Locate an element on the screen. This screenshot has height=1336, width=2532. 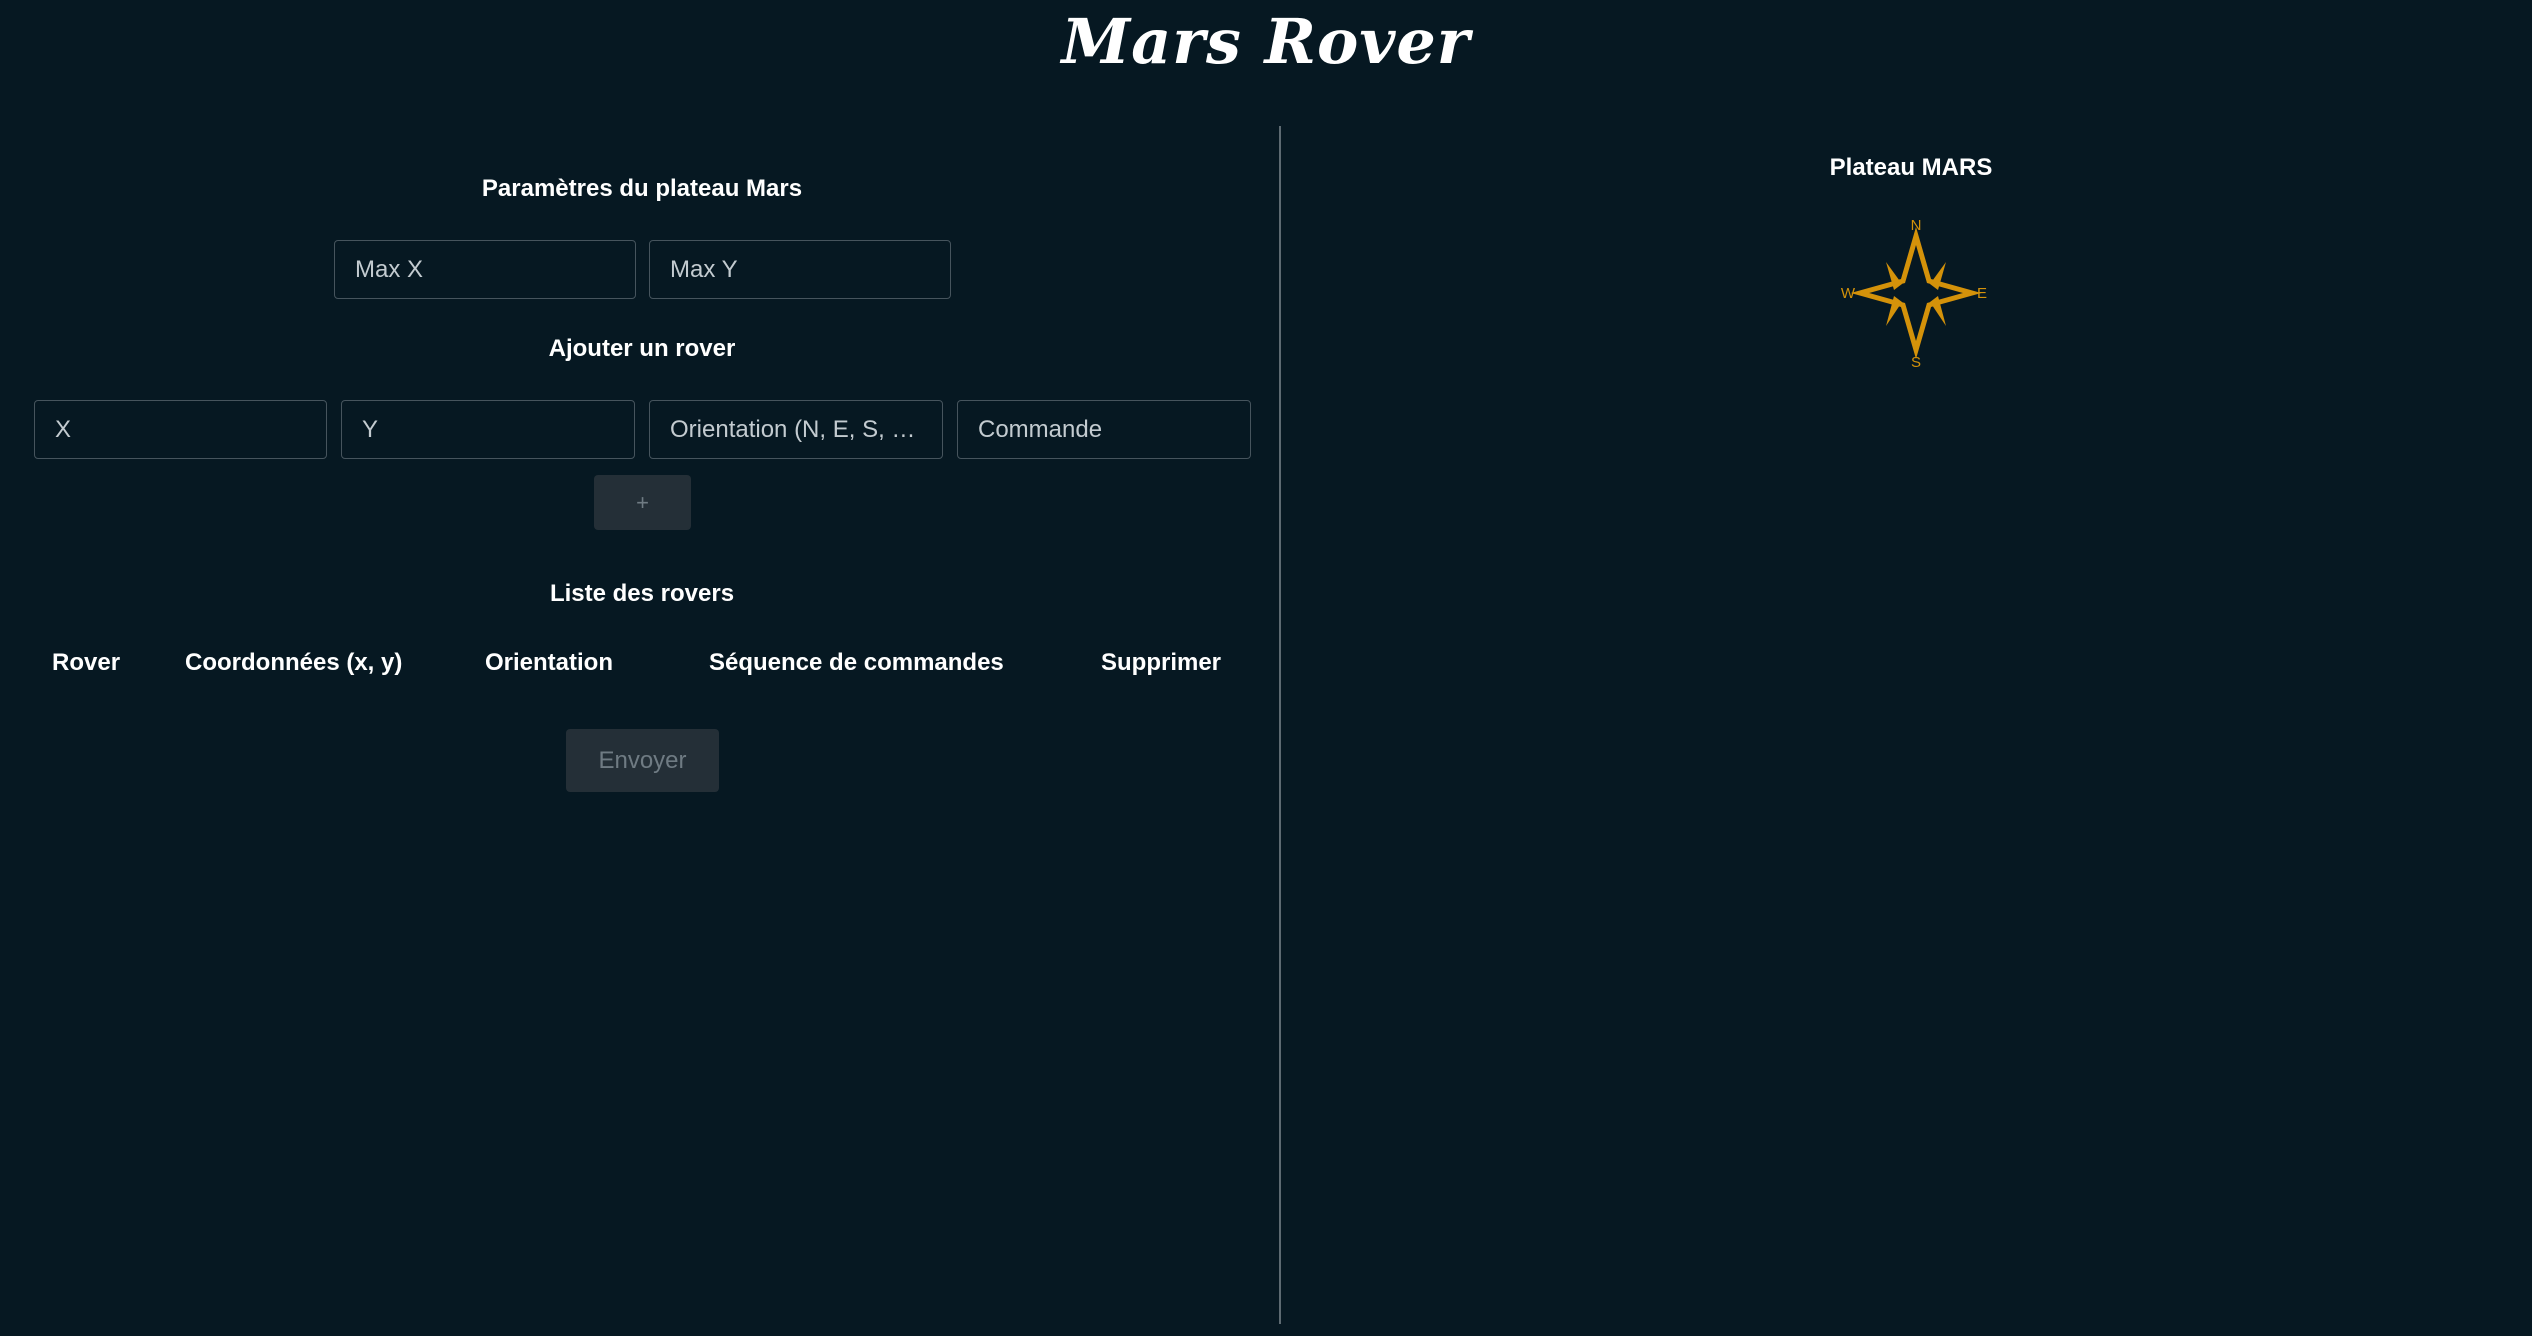
rover-orientation-input is located at coordinates (796, 429).